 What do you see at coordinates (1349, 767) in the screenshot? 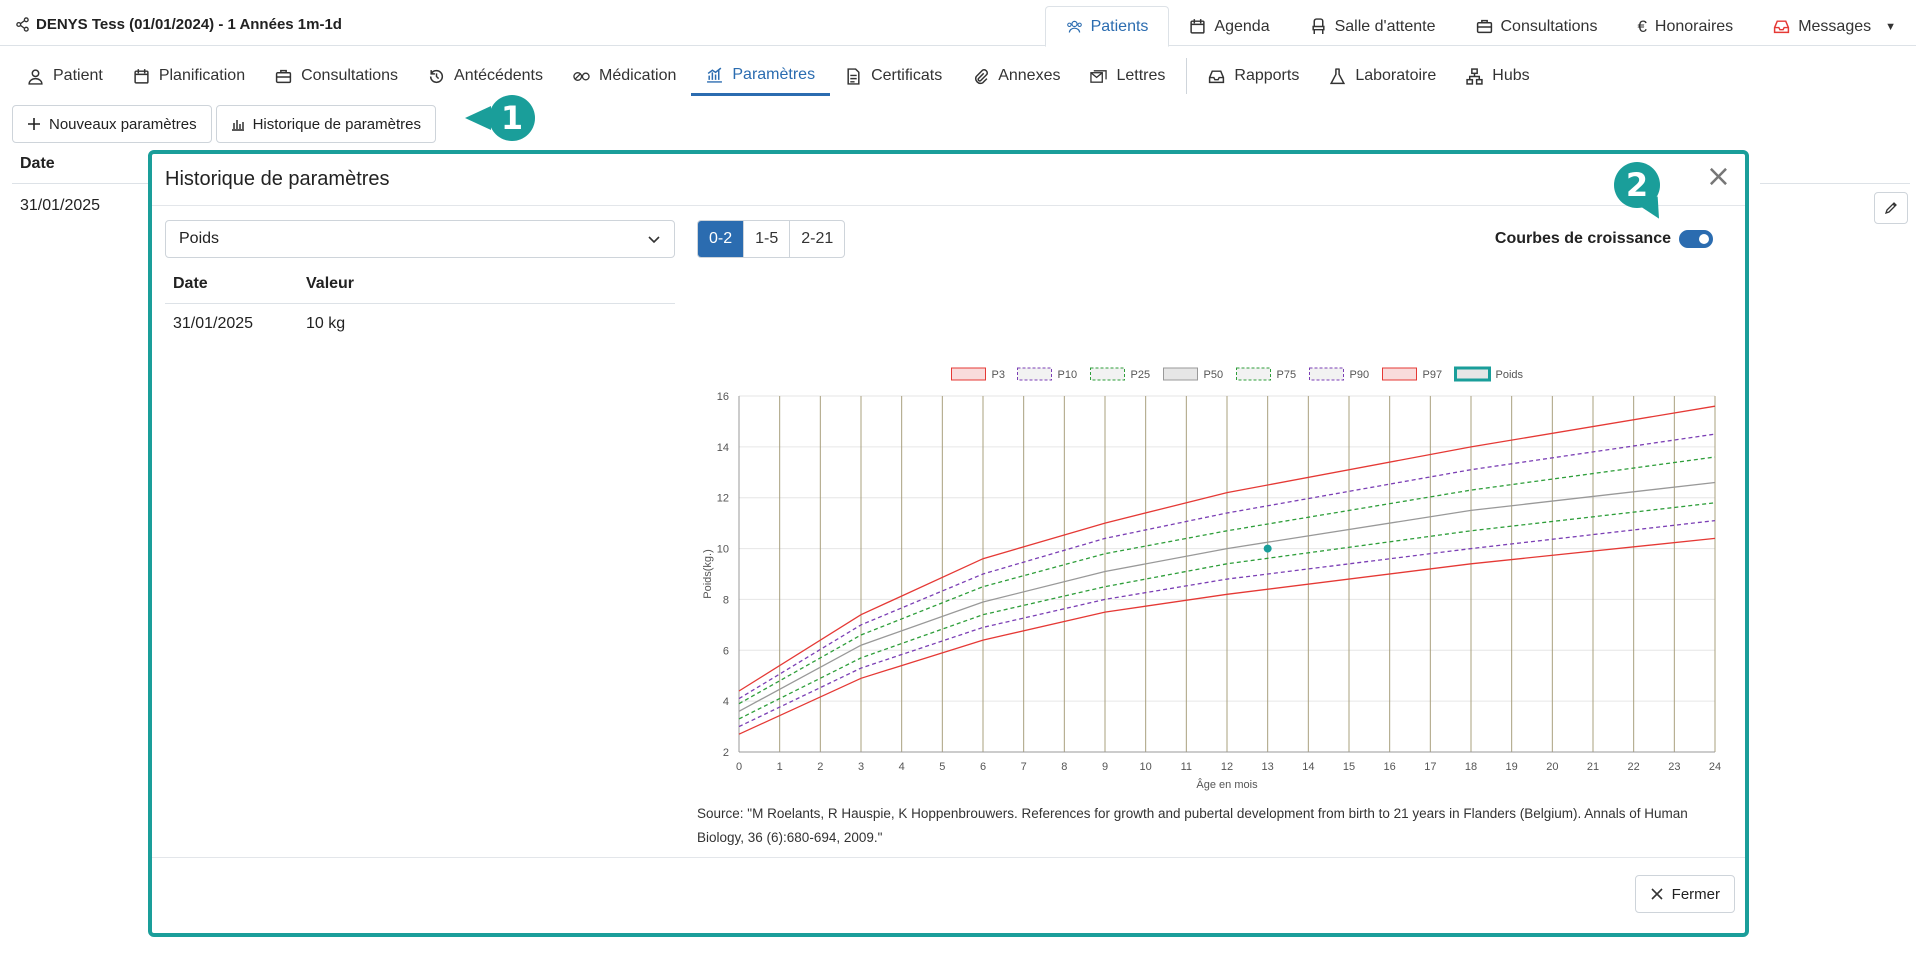
I see `x-tick-label: 15` at bounding box center [1349, 767].